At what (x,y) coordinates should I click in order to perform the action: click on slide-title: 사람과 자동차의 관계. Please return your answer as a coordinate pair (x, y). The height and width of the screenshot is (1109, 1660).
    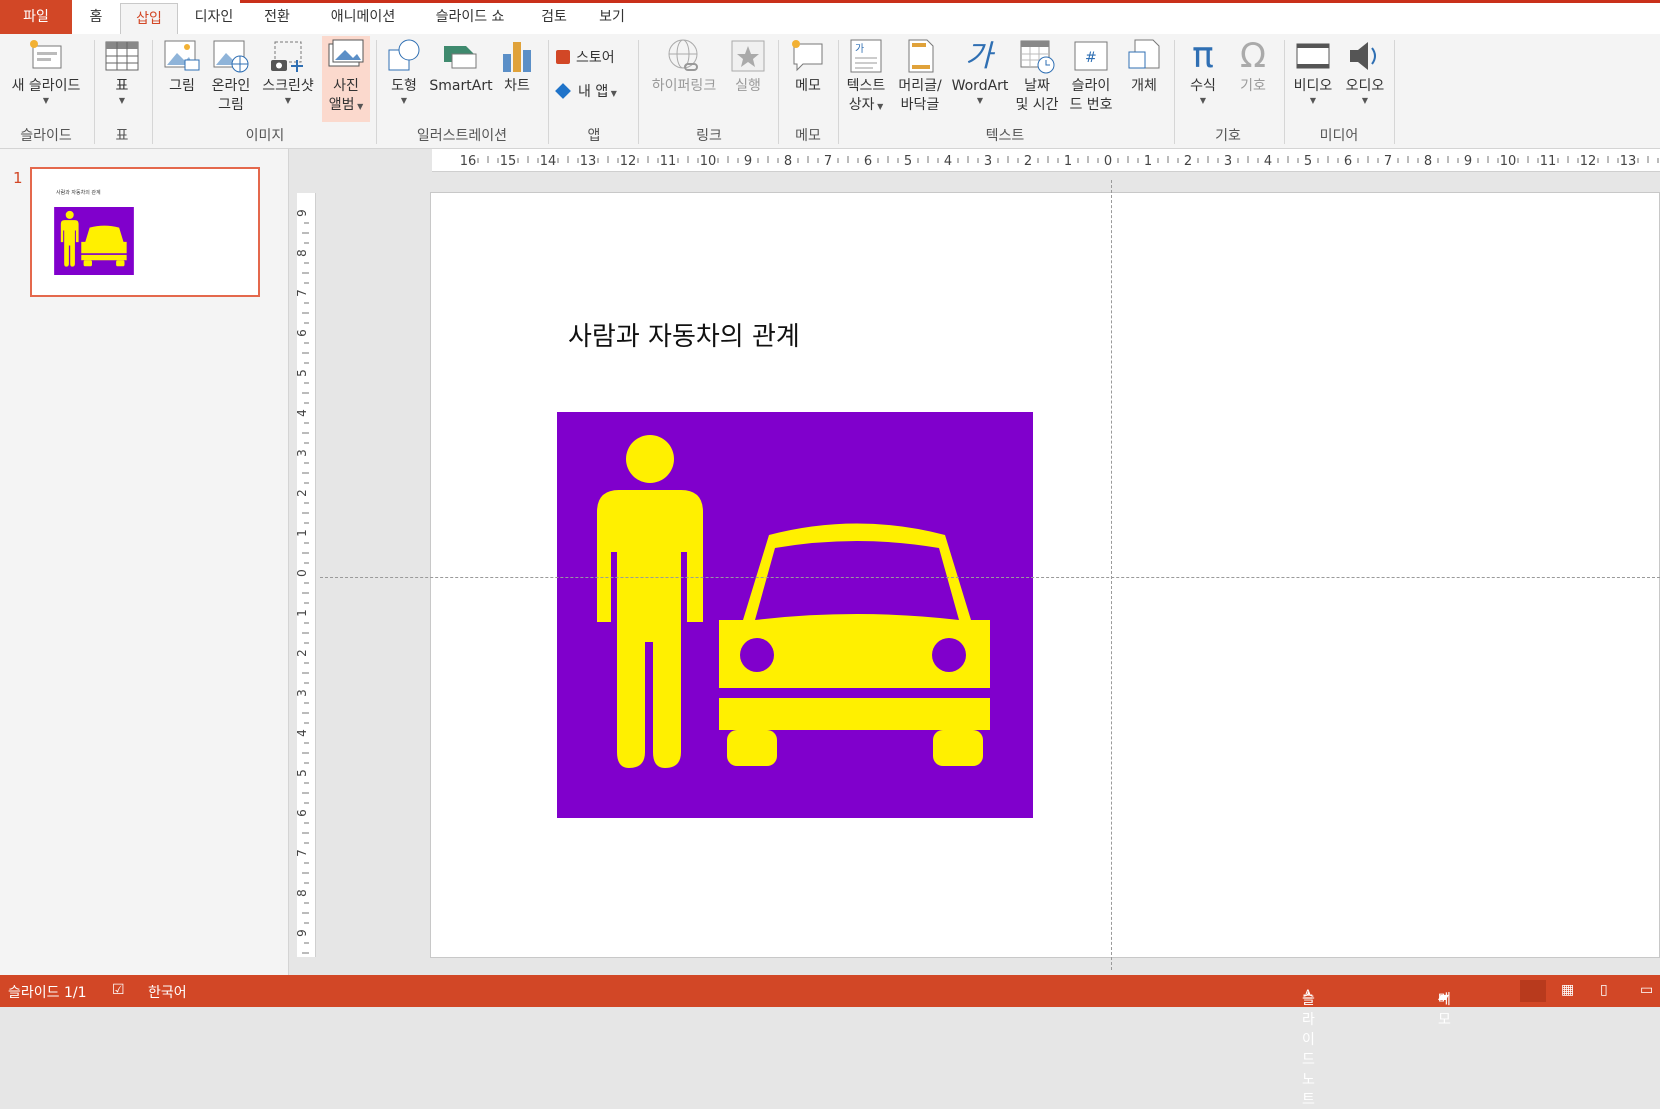
    Looking at the image, I should click on (684, 334).